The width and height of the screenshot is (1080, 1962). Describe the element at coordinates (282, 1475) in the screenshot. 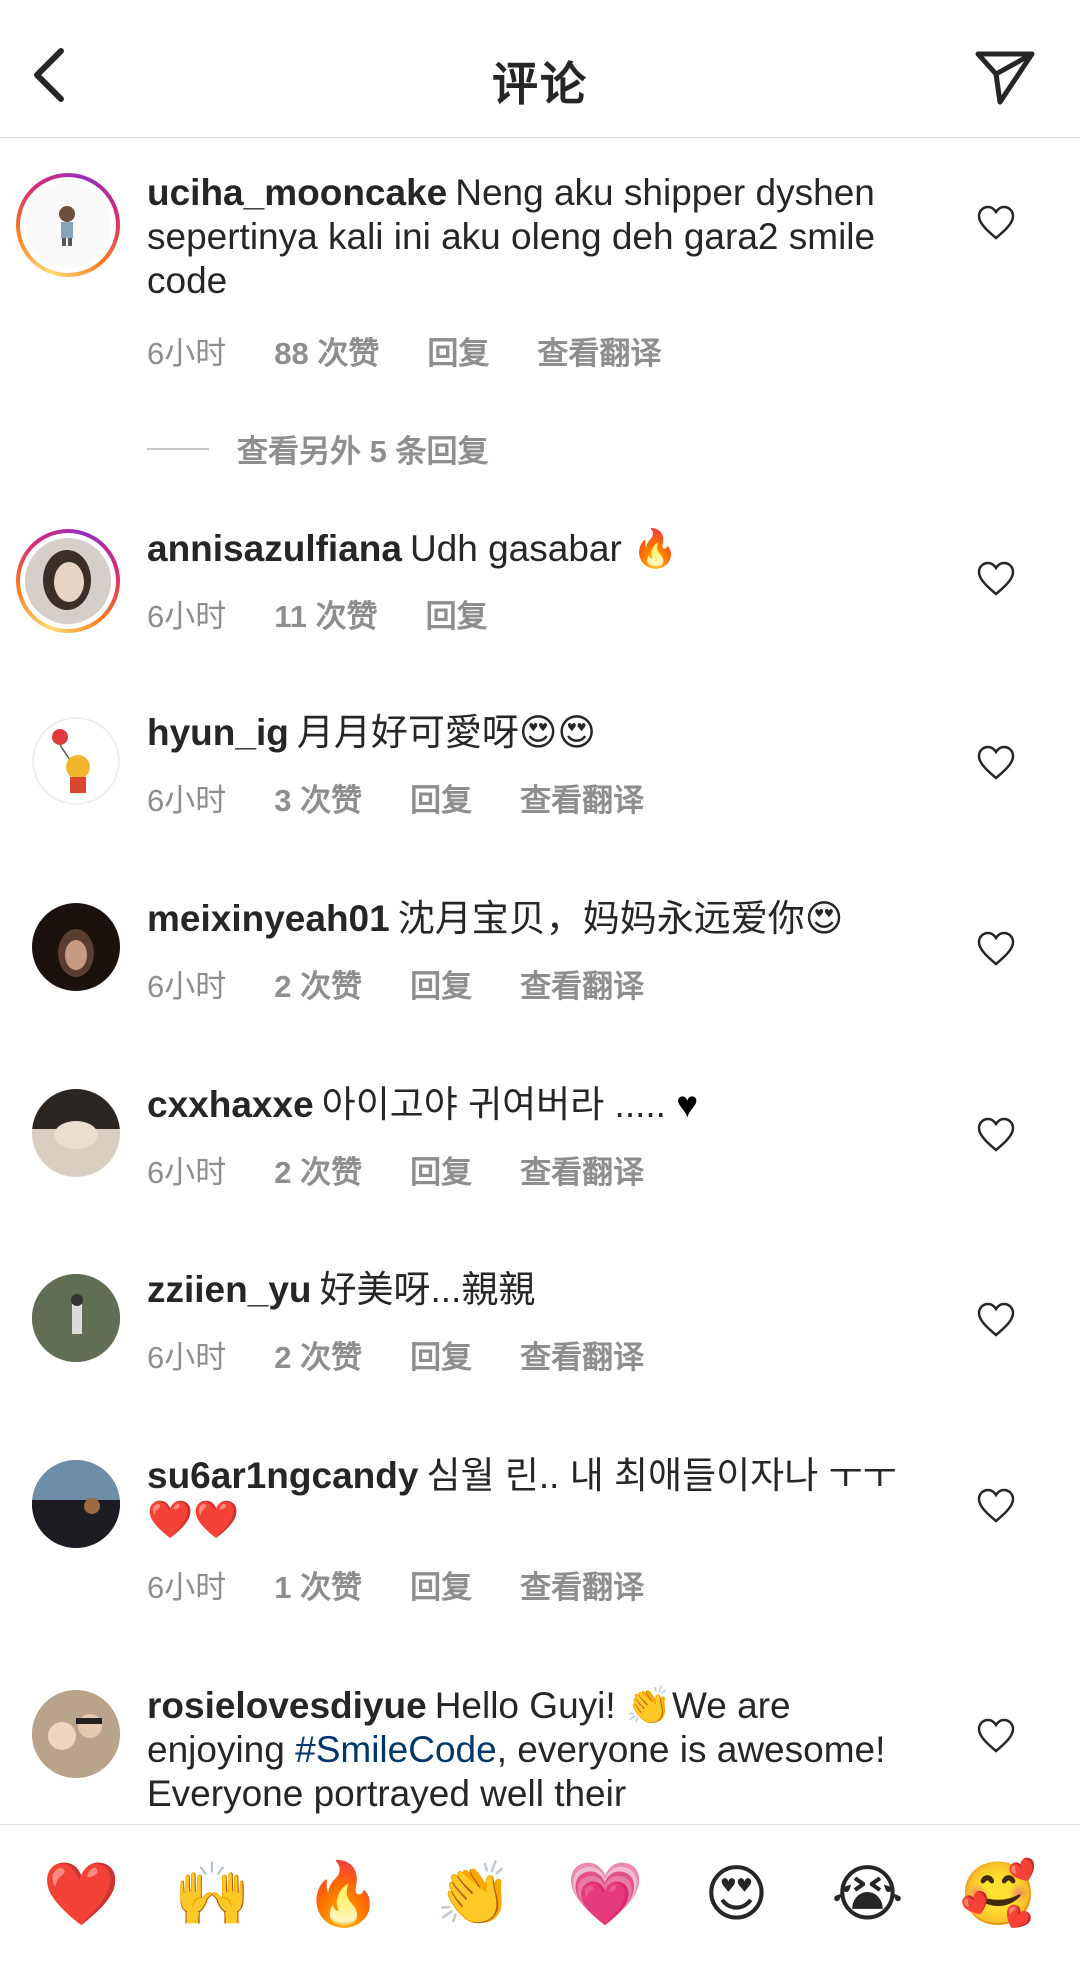

I see `comment-username: su6ar1ngcandy` at that location.